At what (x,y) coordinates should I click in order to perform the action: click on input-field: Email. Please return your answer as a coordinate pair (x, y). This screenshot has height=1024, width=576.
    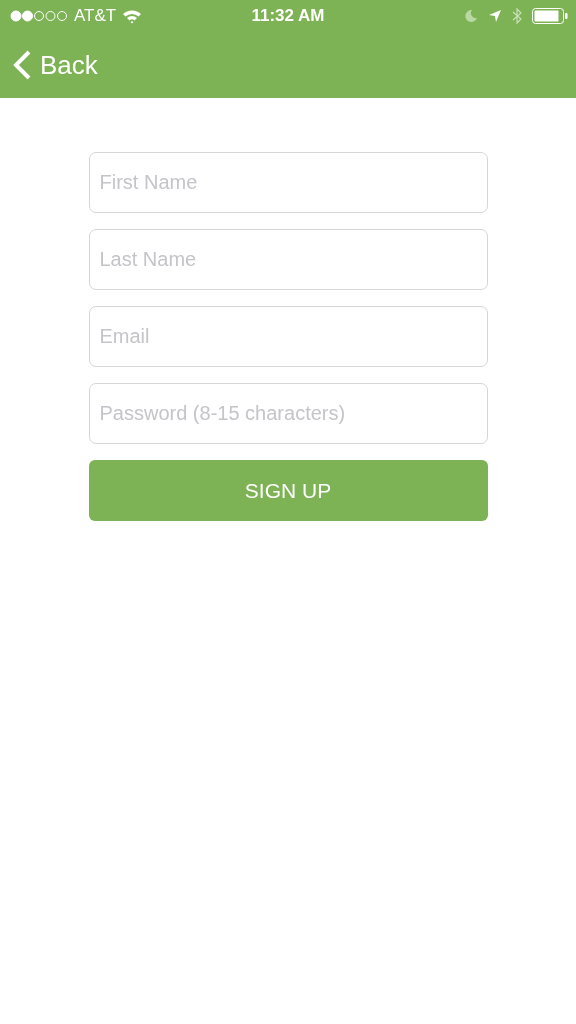
    Looking at the image, I should click on (288, 336).